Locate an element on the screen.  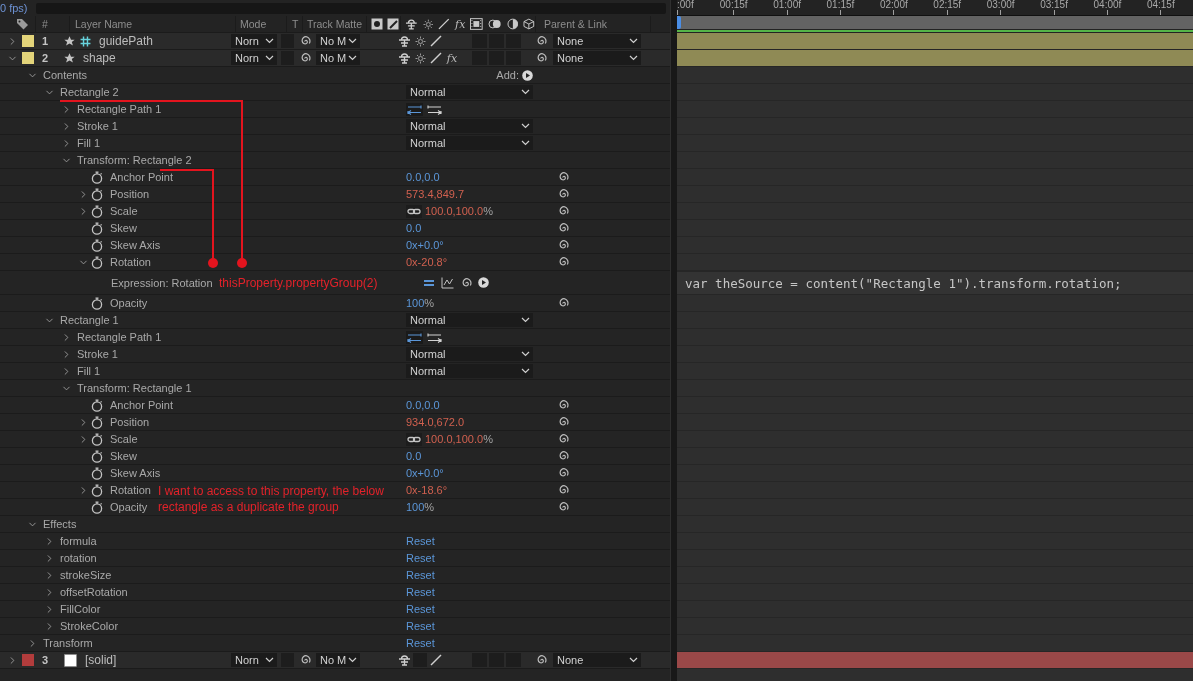
expression-editor: var theSource = content("Rectangle 1").transform.rotation; is located at coordinates (935, 283).